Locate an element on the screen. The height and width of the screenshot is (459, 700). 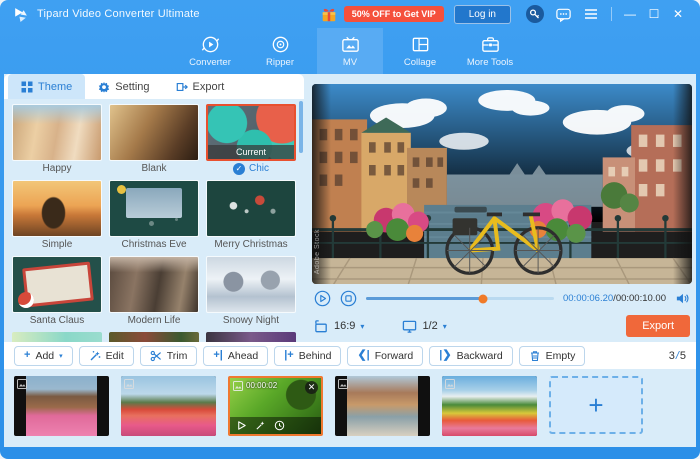
clip-play-icon is located at coordinates (241, 425).